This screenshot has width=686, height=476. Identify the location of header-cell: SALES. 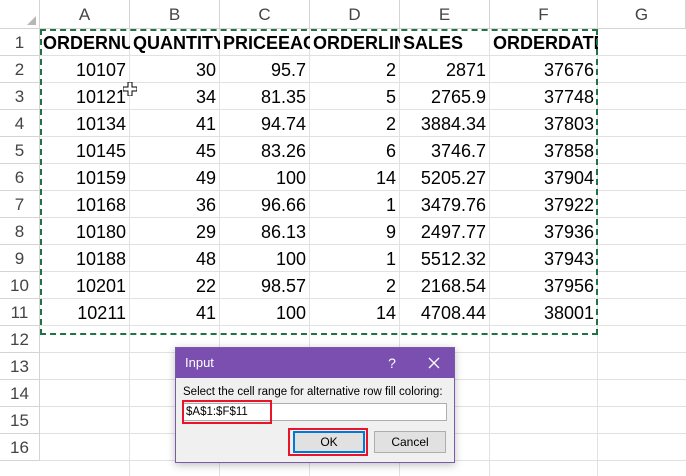
(445, 42).